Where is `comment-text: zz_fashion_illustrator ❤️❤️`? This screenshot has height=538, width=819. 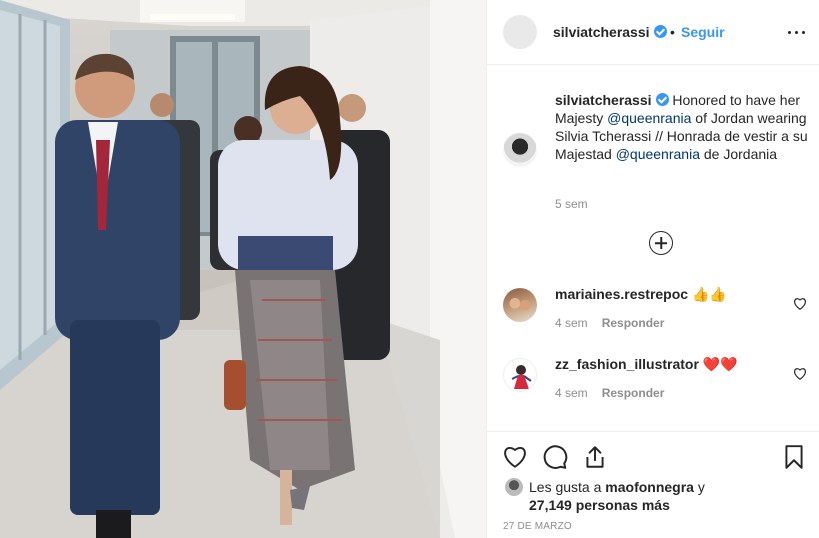 comment-text: zz_fashion_illustrator ❤️❤️ is located at coordinates (646, 364).